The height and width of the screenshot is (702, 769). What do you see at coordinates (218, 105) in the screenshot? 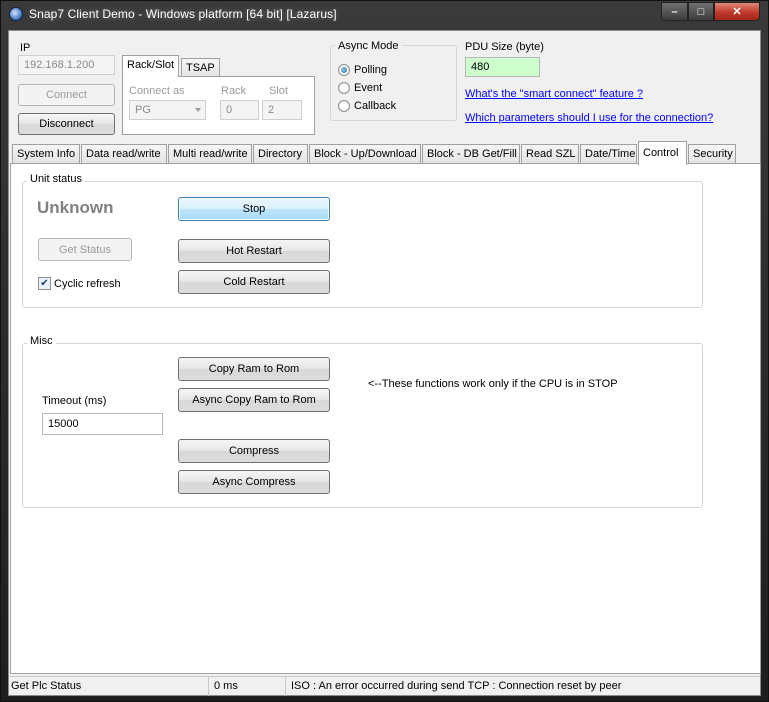
I see `rack-slot-panel: Connect as PG Rack 0 Slot 2` at bounding box center [218, 105].